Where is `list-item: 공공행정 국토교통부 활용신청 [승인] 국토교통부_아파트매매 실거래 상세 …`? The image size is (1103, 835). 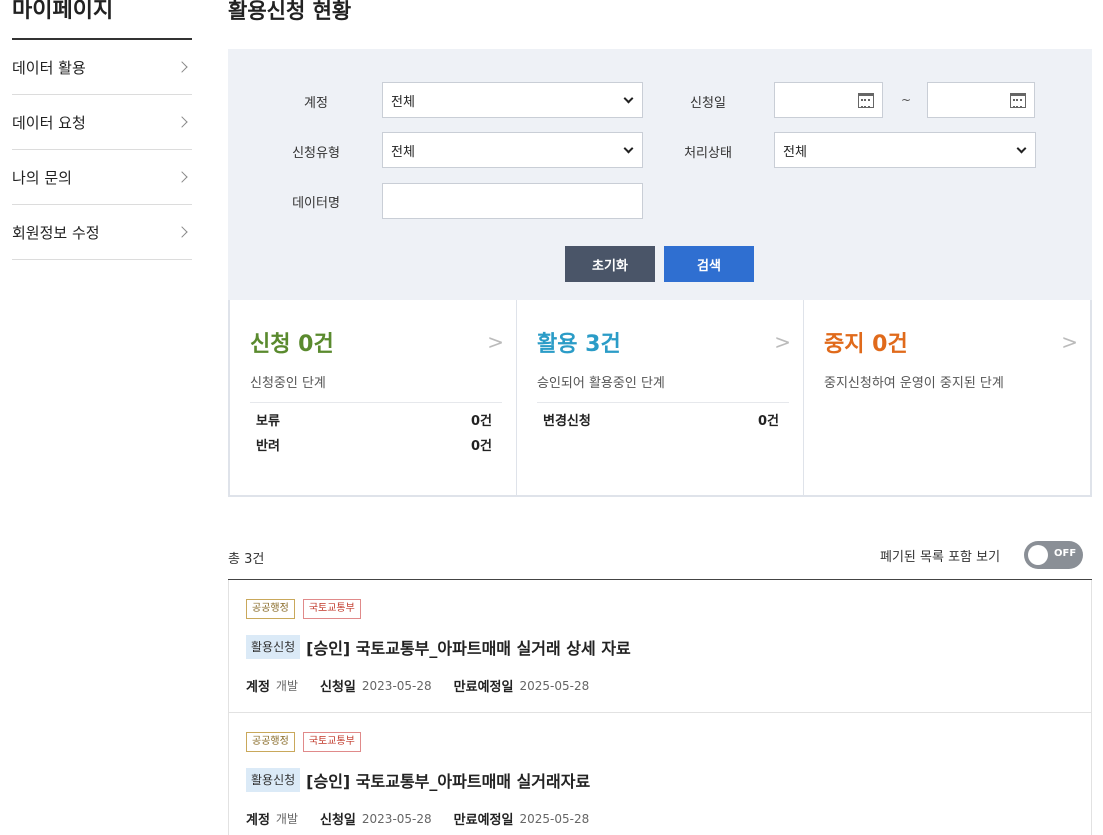 list-item: 공공행정 국토교통부 활용신청 [승인] 국토교통부_아파트매매 실거래 상세 … is located at coordinates (660, 646).